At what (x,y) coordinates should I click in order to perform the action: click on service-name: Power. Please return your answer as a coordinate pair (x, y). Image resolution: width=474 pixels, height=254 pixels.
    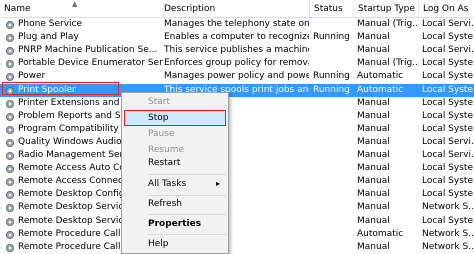
    Looking at the image, I should click on (32, 76).